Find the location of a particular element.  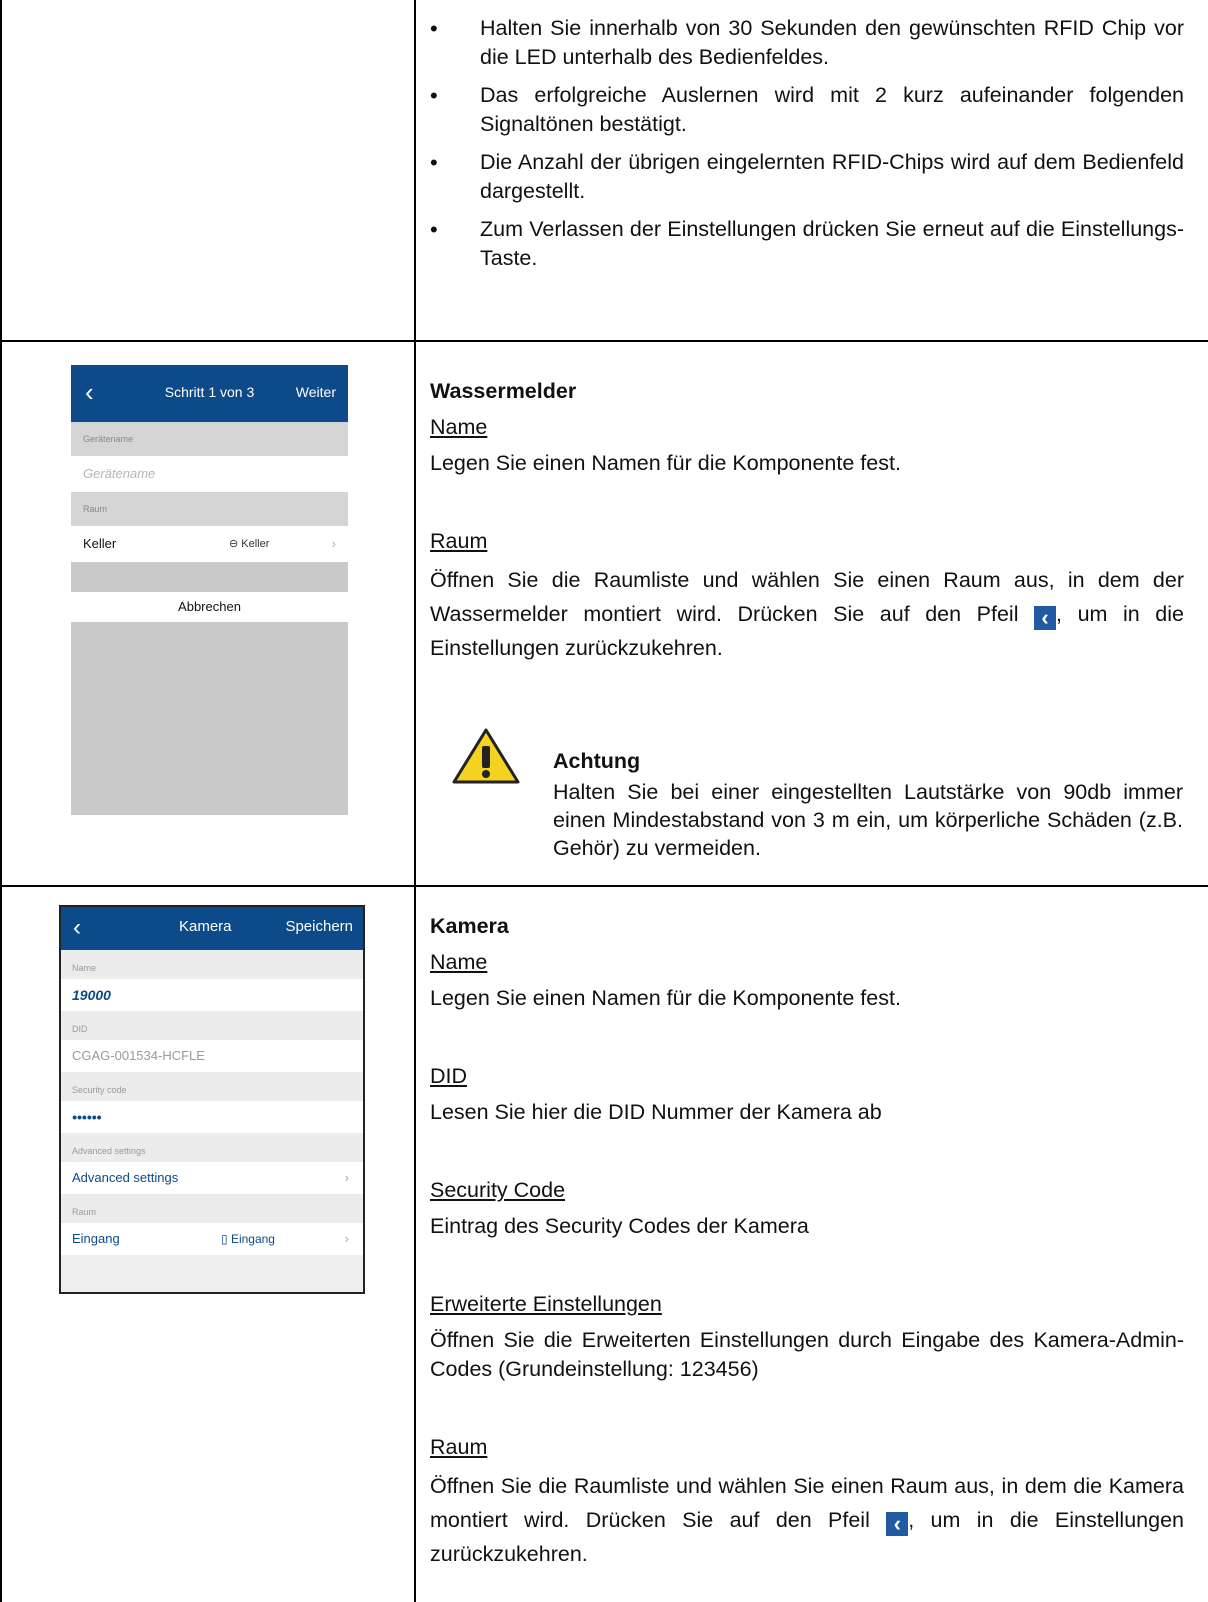

room-value: Keller is located at coordinates (100, 543).